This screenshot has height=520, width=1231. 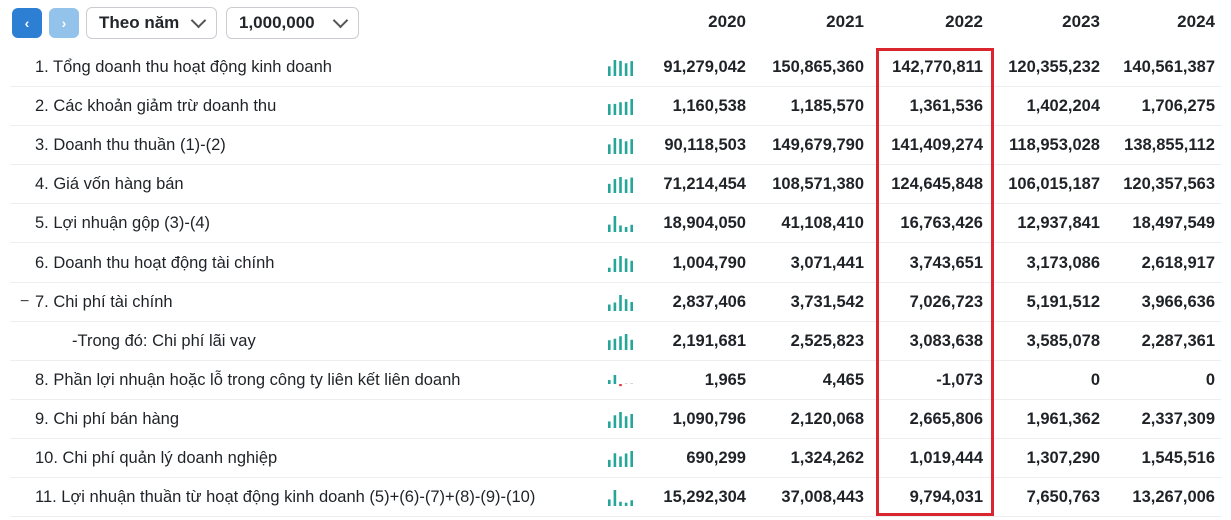 I want to click on row-label: 9. Chi phí bán hàng, so click(x=107, y=418).